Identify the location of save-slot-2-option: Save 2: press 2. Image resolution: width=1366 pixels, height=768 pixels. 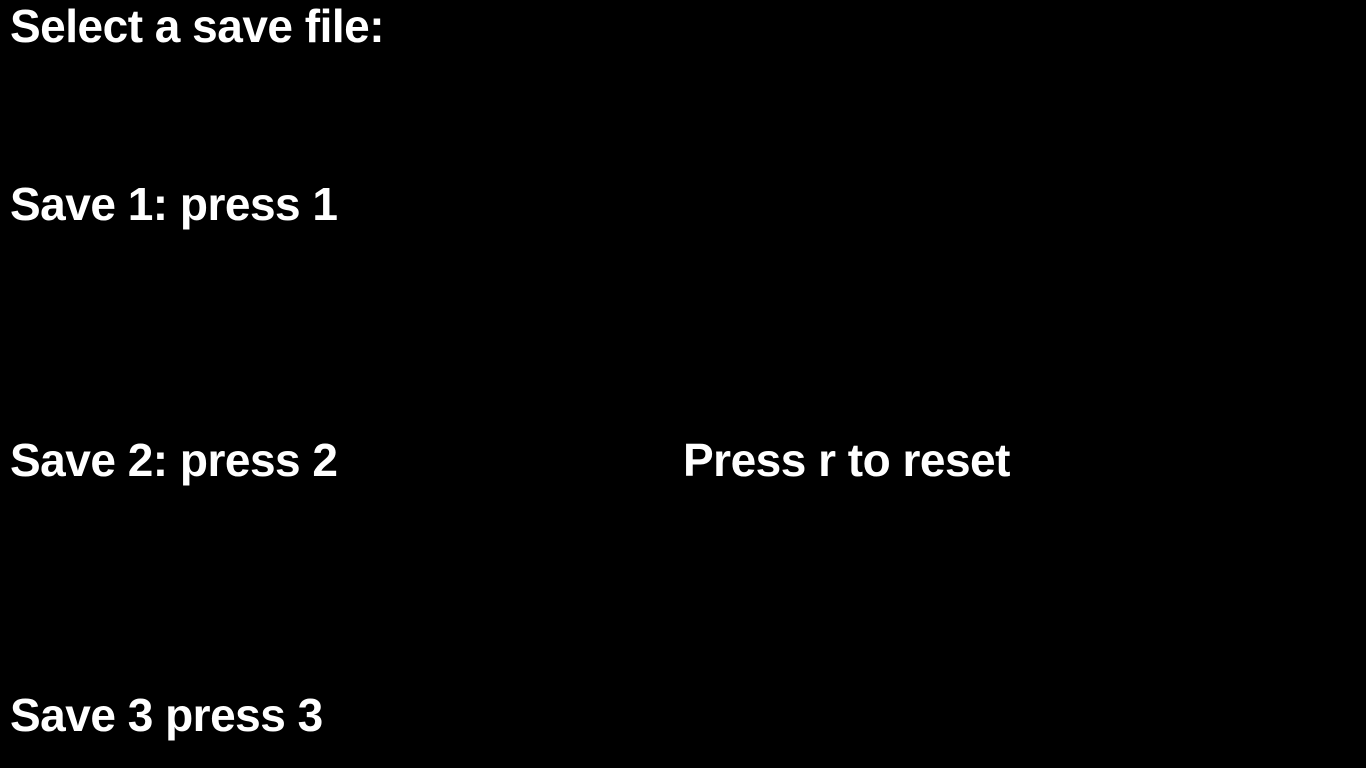
(174, 460).